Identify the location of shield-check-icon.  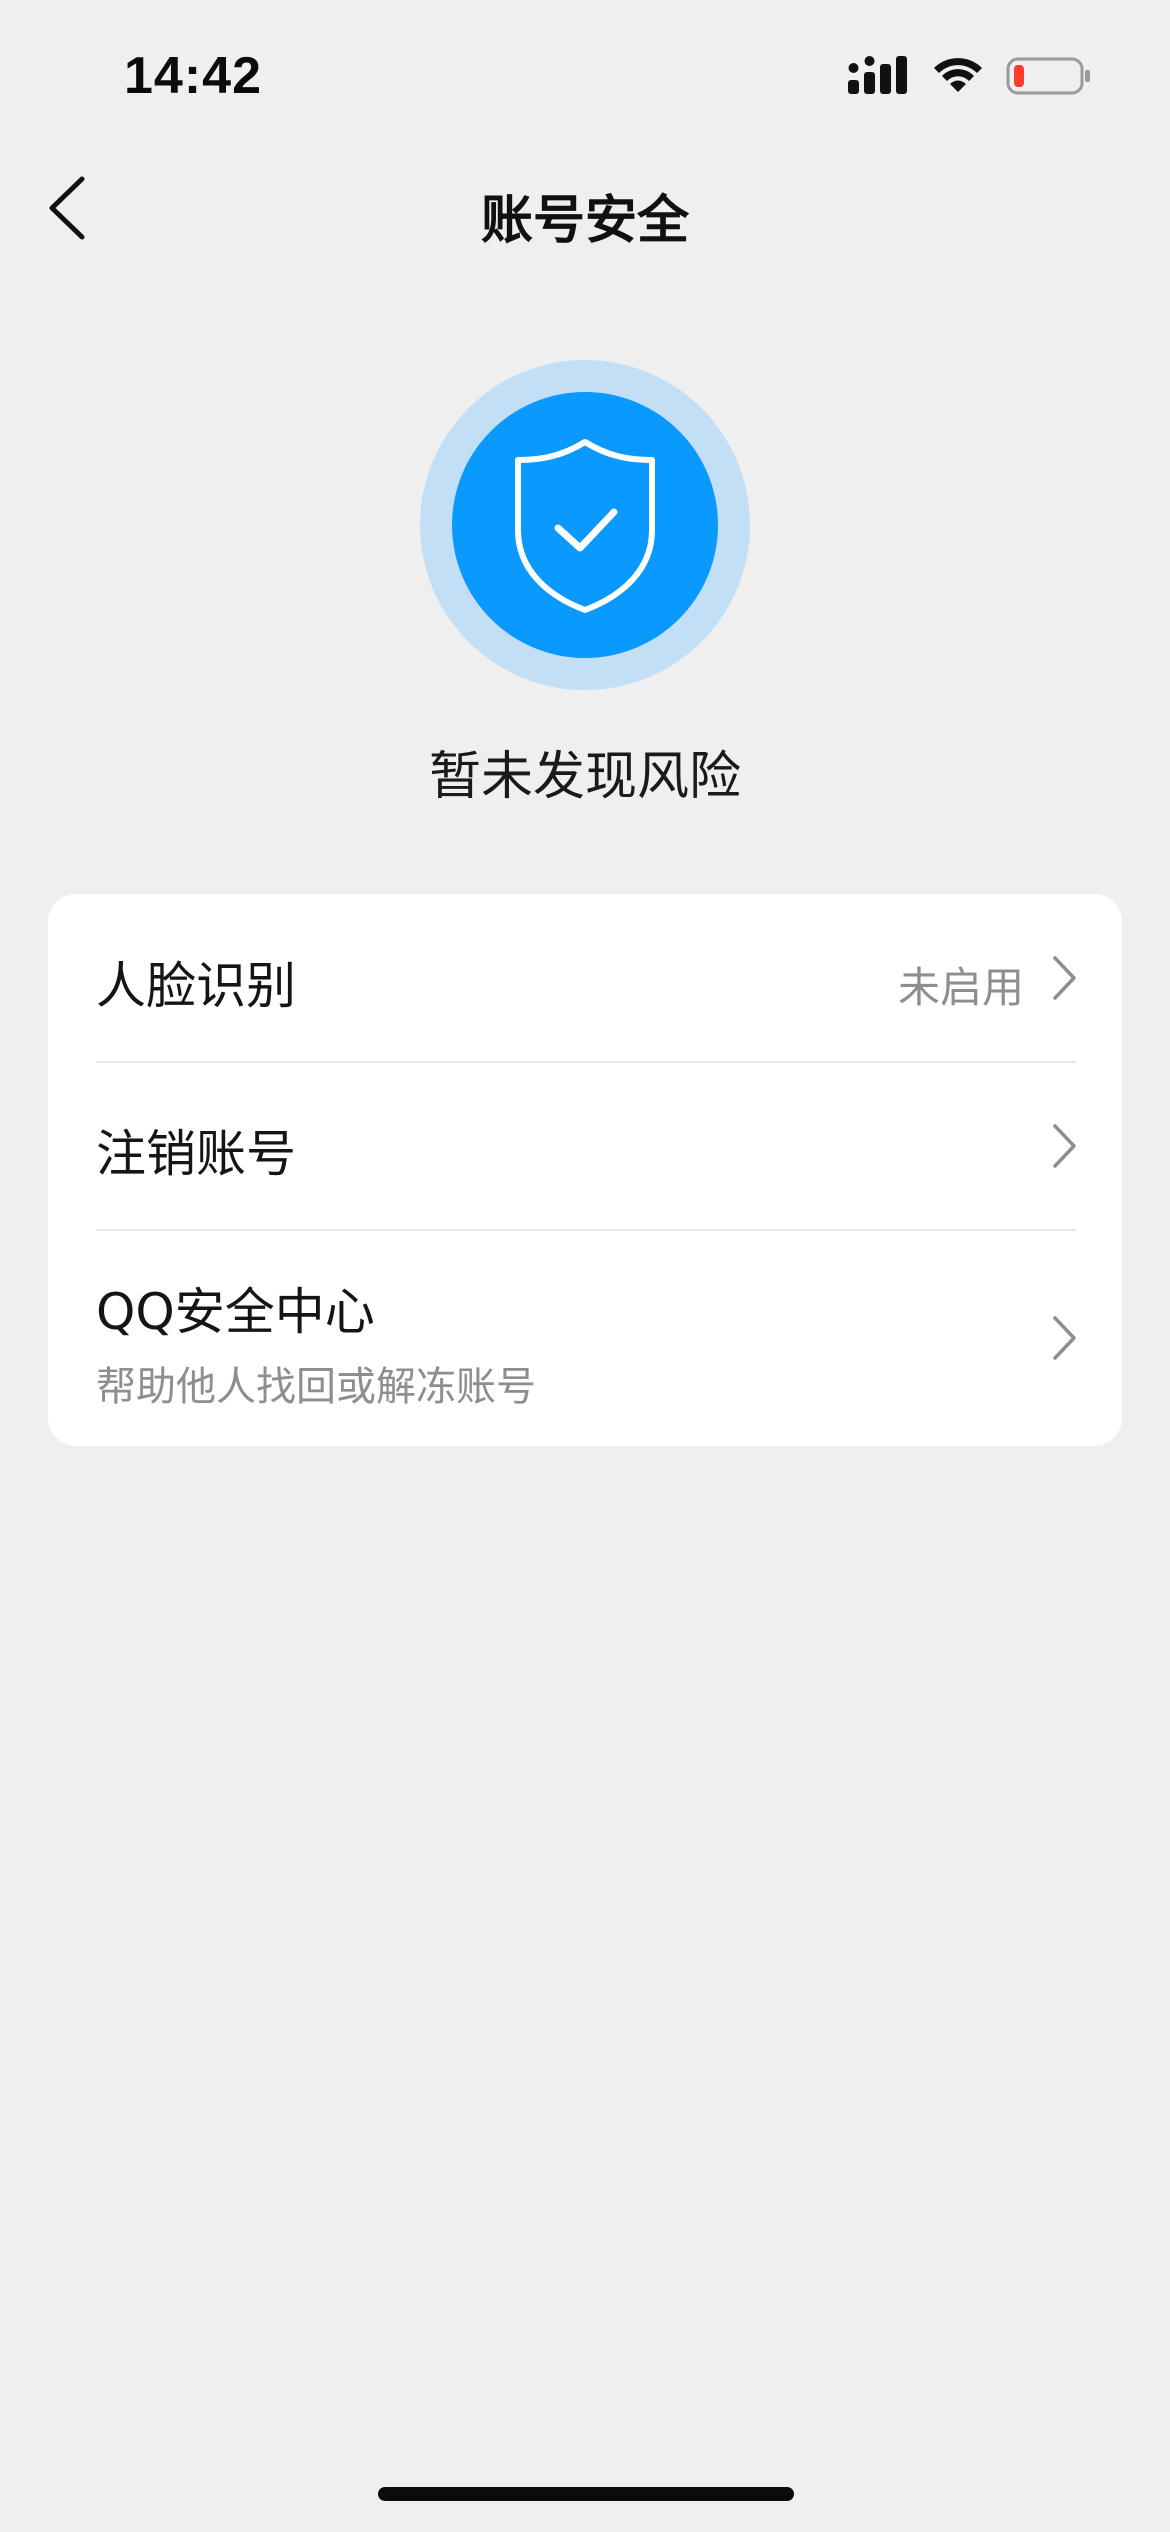
(585, 526).